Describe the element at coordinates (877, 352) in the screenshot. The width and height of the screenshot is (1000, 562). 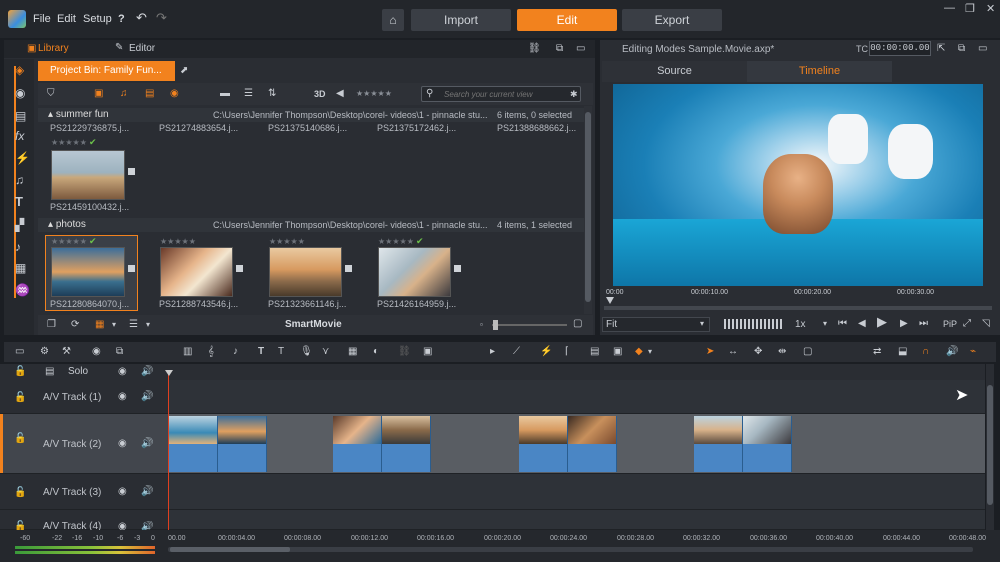
I see `ripple-icon: ⇄` at that location.